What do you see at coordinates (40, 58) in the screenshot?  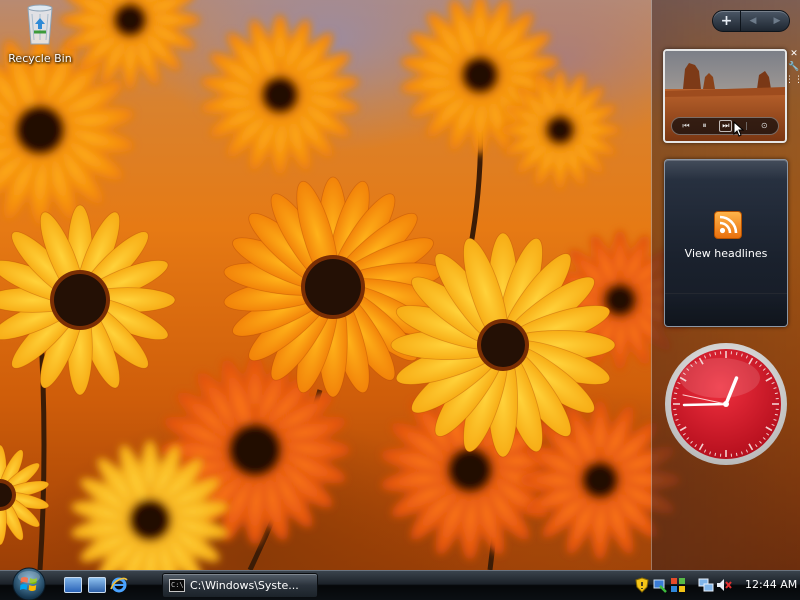 I see `recycle-bin-label: Recycle Bin` at bounding box center [40, 58].